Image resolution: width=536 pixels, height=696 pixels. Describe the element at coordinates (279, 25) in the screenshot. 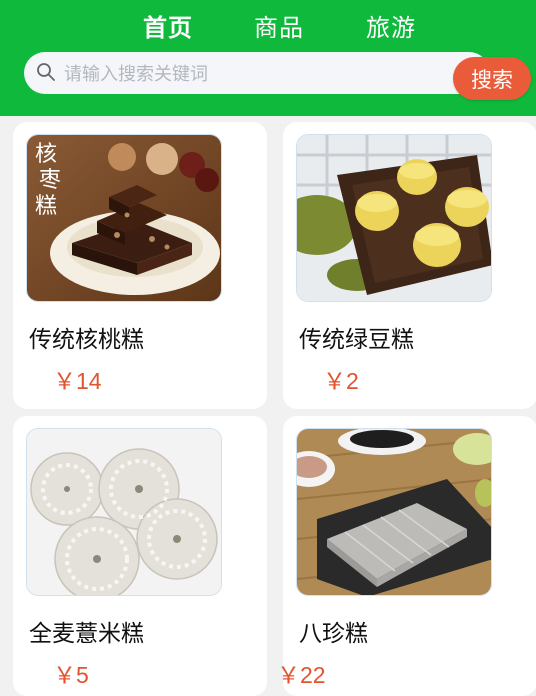

I see `tab-products: 商品` at that location.